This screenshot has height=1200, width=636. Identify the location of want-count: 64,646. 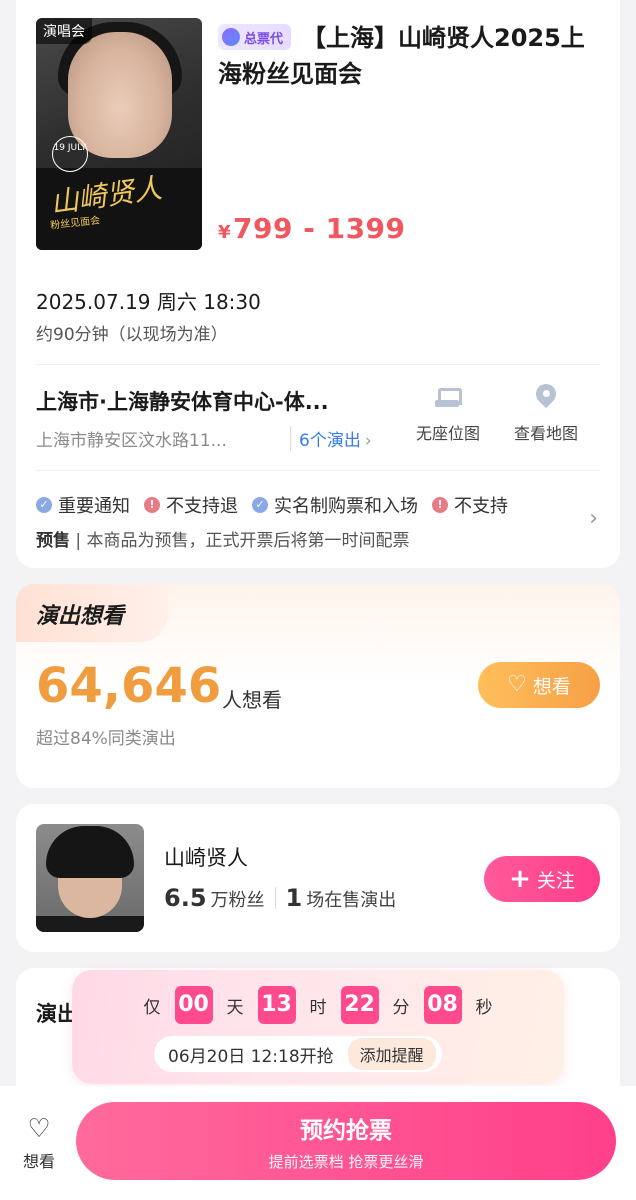
(129, 686).